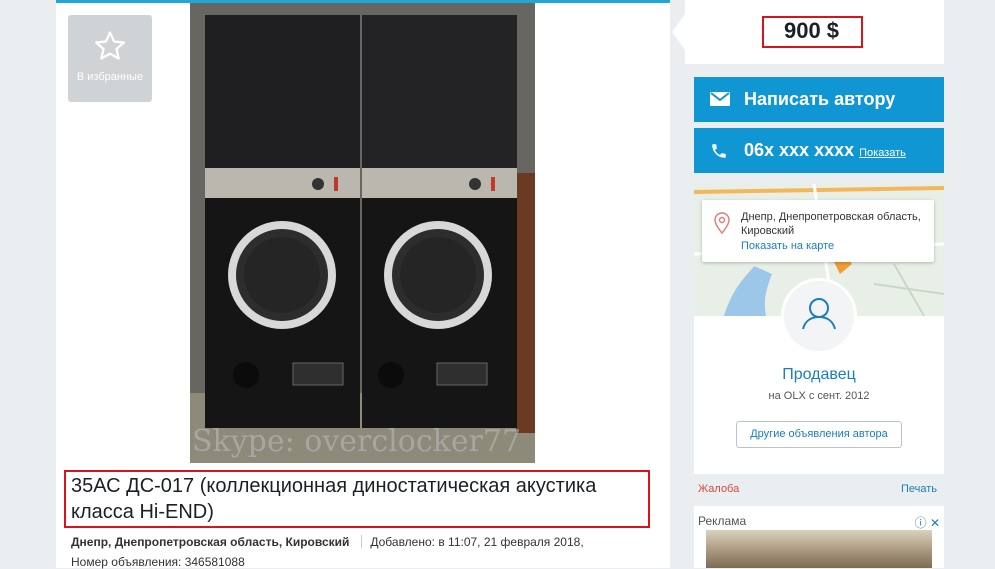 The image size is (995, 569). What do you see at coordinates (356, 441) in the screenshot?
I see `photo-watermark: Skype: overclocker77` at bounding box center [356, 441].